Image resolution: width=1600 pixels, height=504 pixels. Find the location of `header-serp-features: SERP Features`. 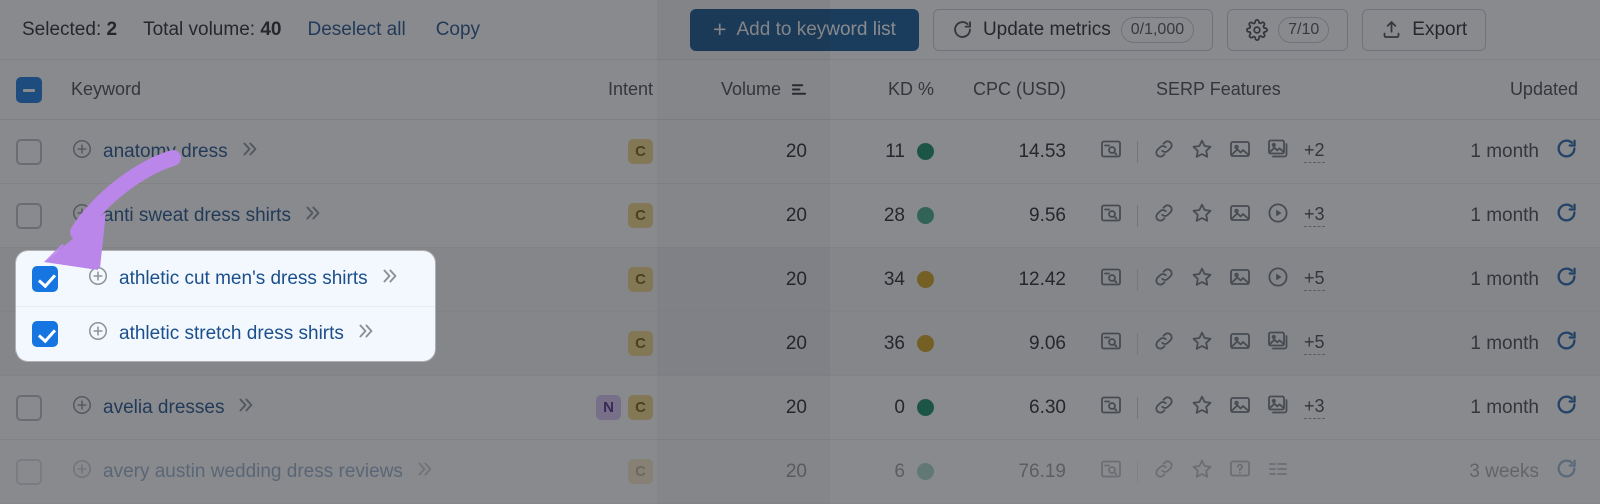

header-serp-features: SERP Features is located at coordinates (1249, 89).